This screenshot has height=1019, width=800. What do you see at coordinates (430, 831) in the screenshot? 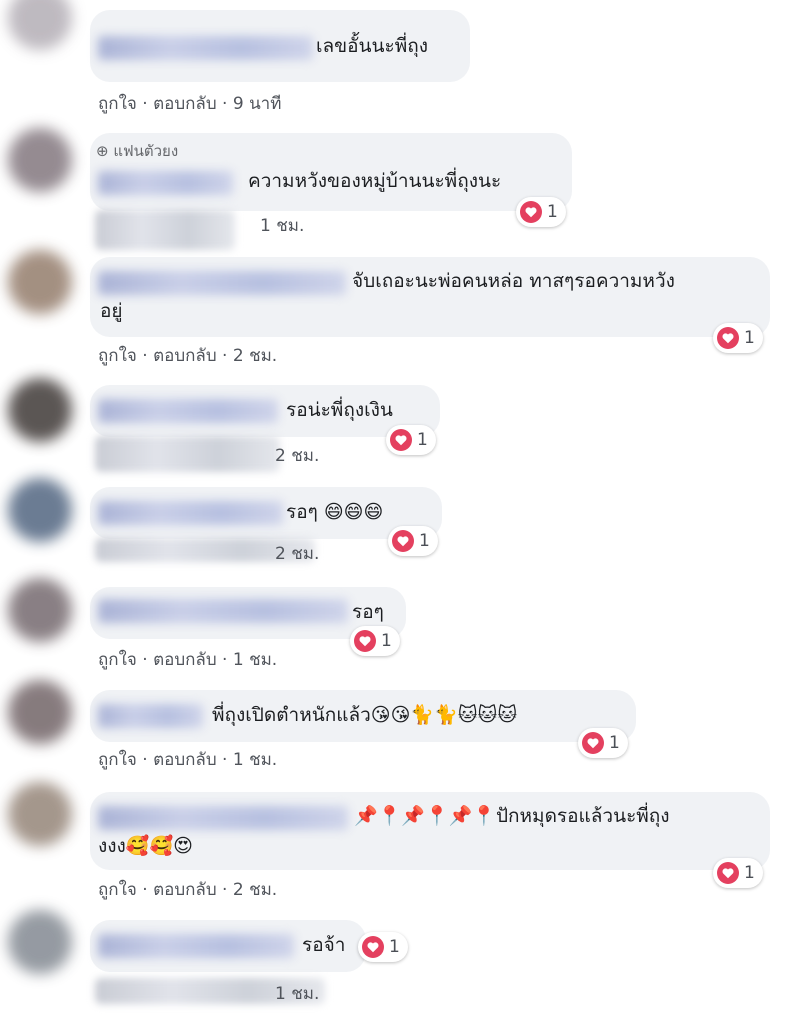
I see `comment-bubble: 📌📍📌📍📌📍ปักหมุดรอแล้วนะพี่ถุง งงง🥰🥰😍` at bounding box center [430, 831].